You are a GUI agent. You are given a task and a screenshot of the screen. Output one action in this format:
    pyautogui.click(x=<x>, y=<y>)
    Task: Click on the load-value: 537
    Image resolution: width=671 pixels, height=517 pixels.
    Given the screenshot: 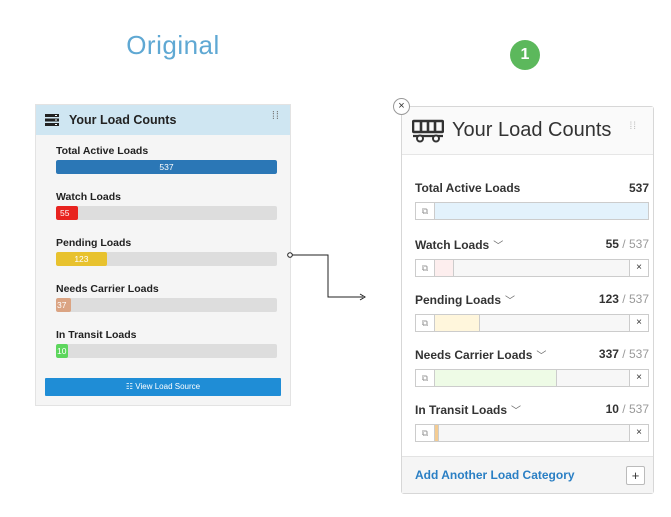 What is the action you would take?
    pyautogui.click(x=639, y=188)
    